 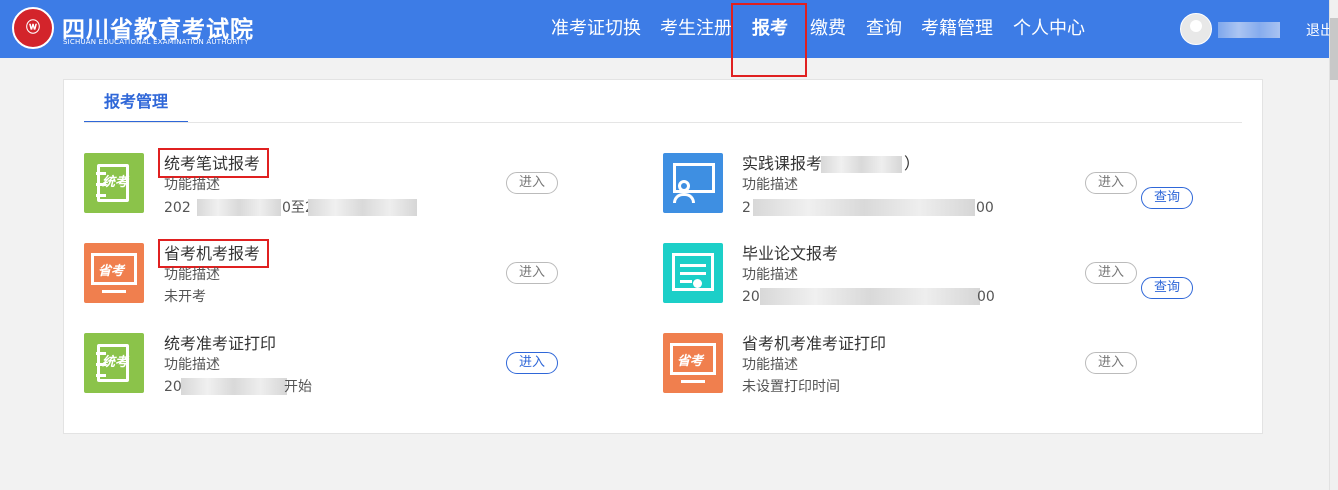 I want to click on scrollbar-thumb, so click(x=1334, y=49).